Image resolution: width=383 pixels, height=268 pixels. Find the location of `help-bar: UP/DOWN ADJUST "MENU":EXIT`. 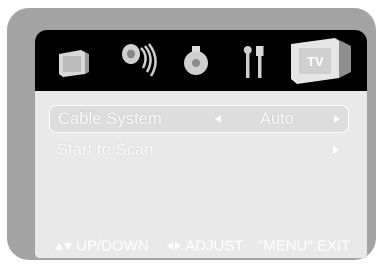

help-bar: UP/DOWN ADJUST "MENU":EXIT is located at coordinates (202, 247).